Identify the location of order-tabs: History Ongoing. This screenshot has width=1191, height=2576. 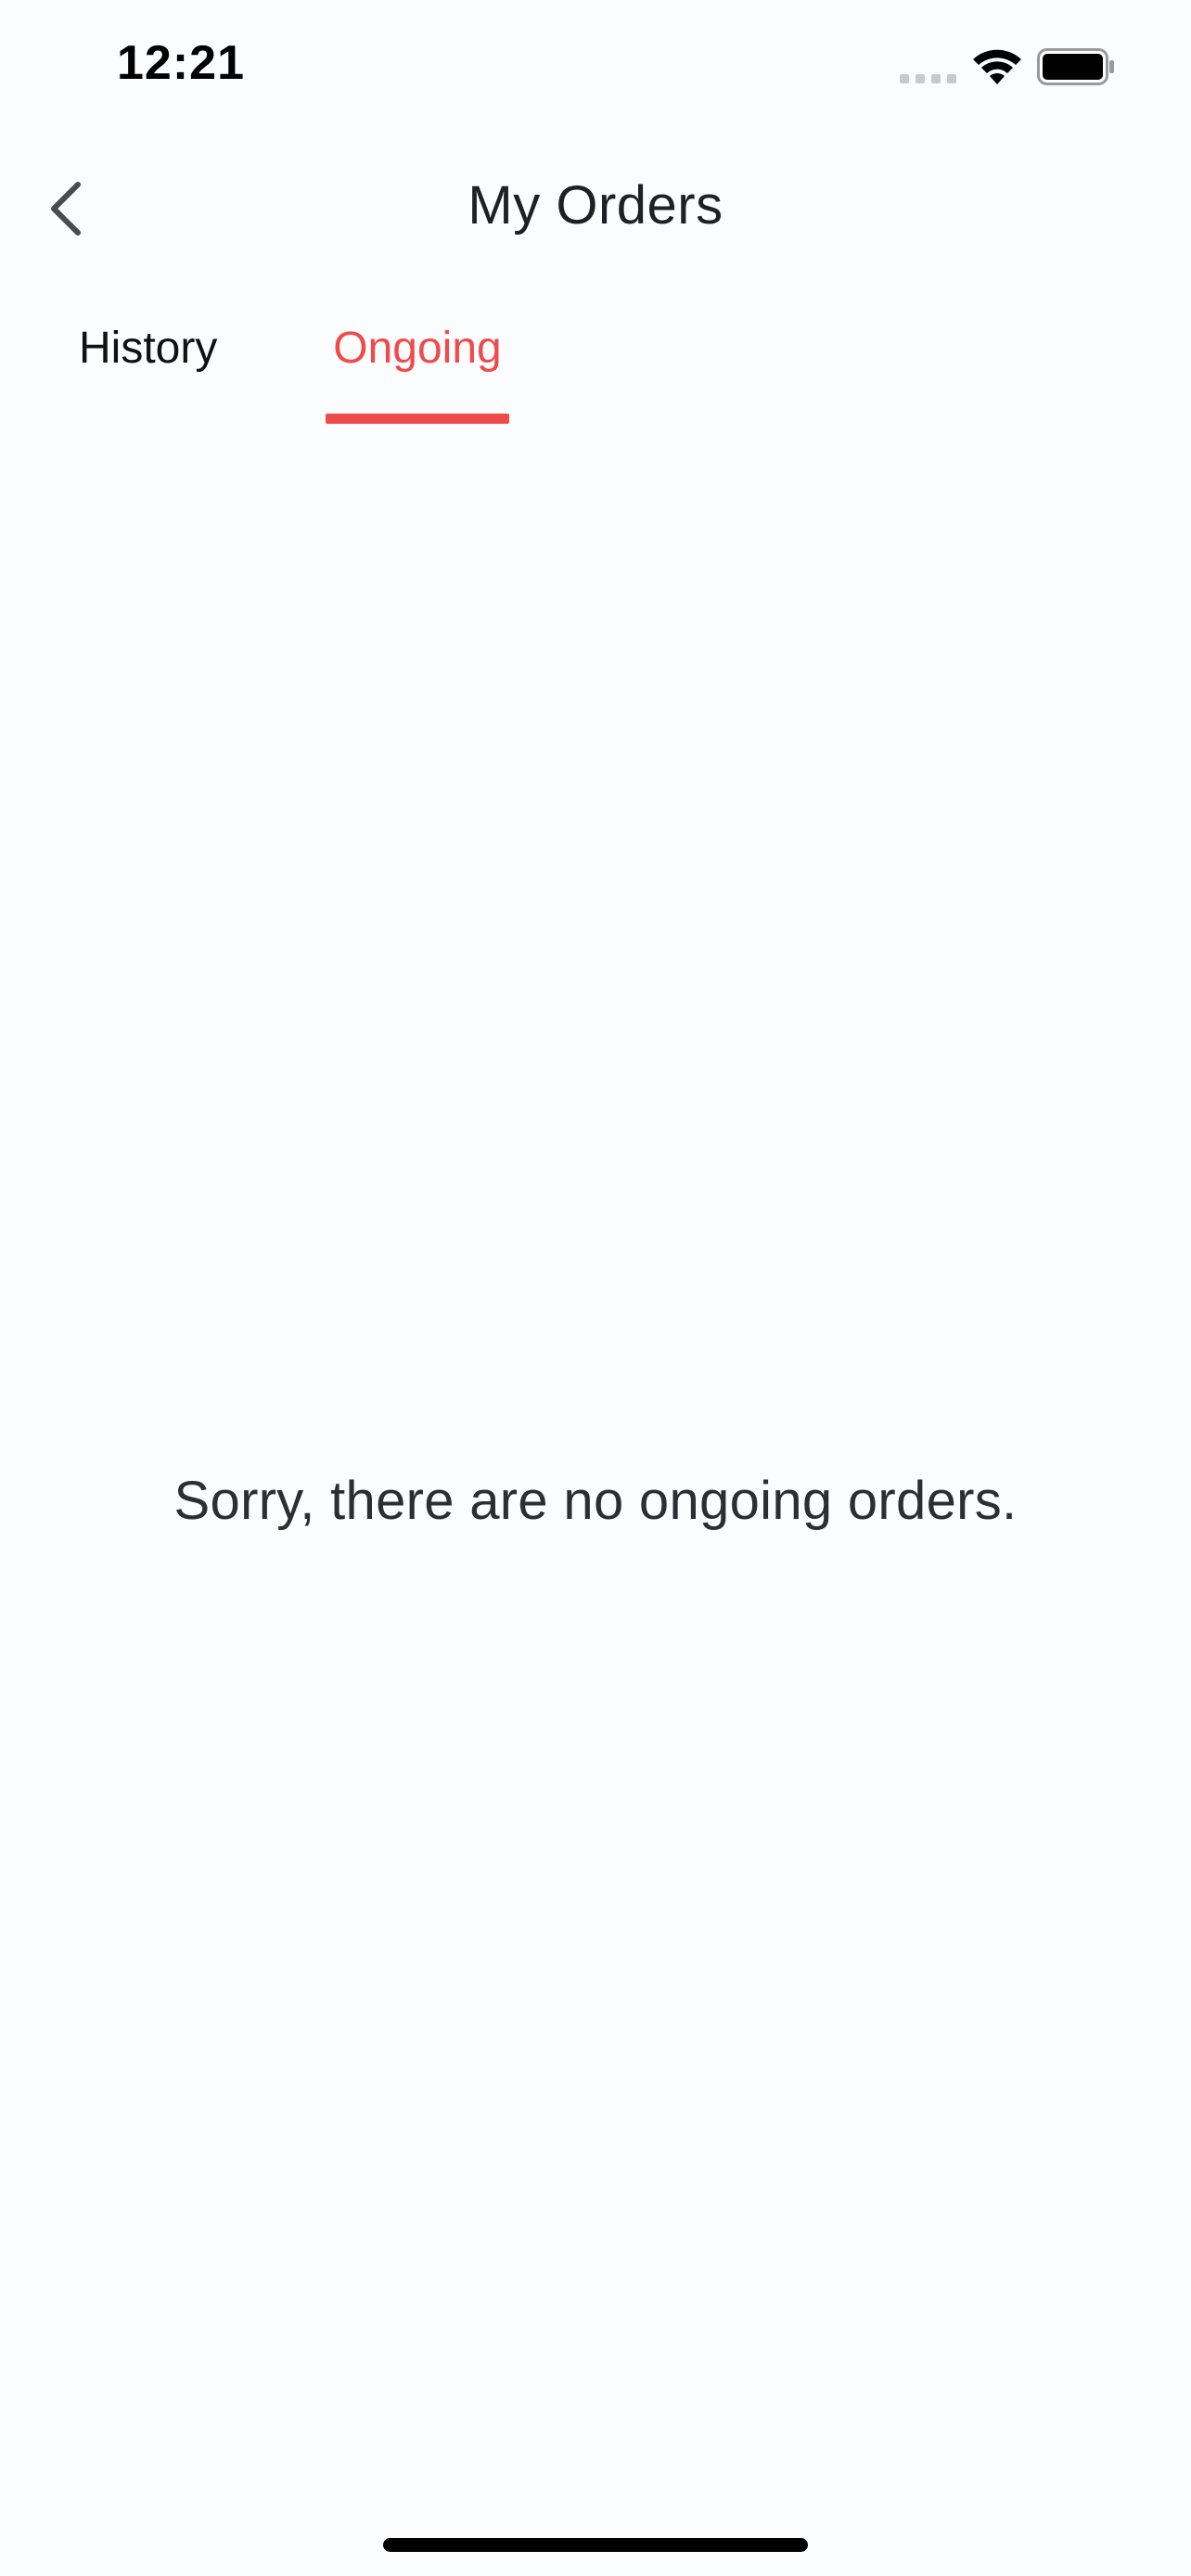
(595, 375).